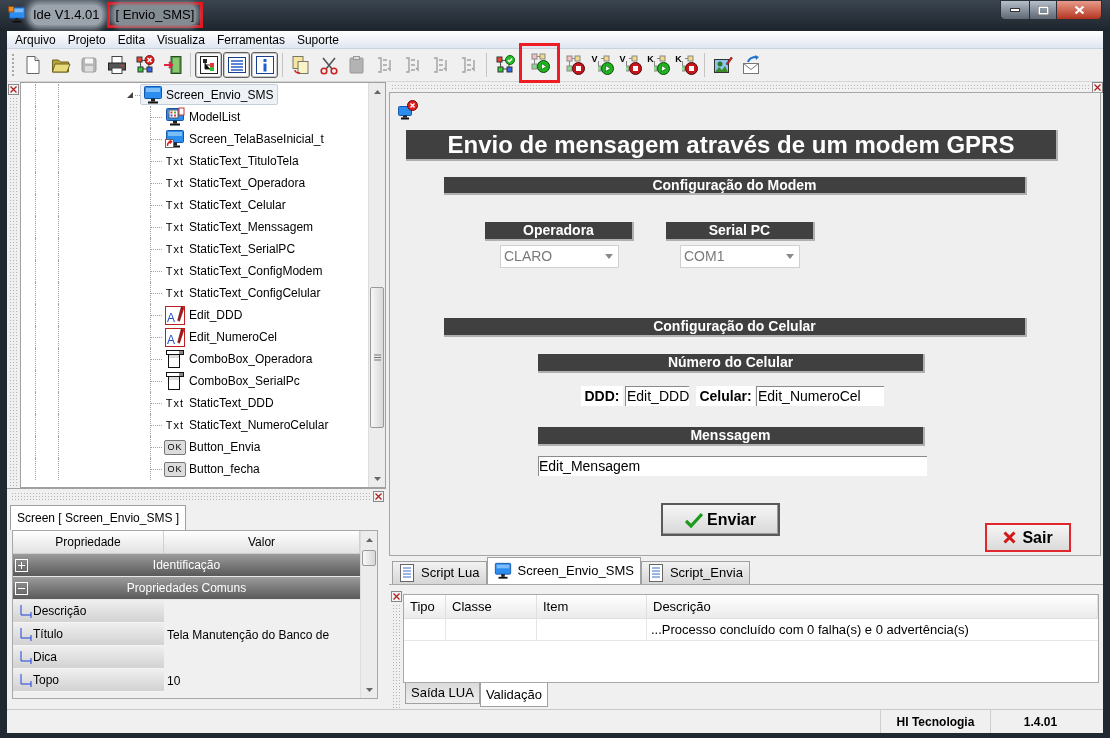  Describe the element at coordinates (233, 381) in the screenshot. I see `tree-item: ComboBox_SerialPc` at that location.